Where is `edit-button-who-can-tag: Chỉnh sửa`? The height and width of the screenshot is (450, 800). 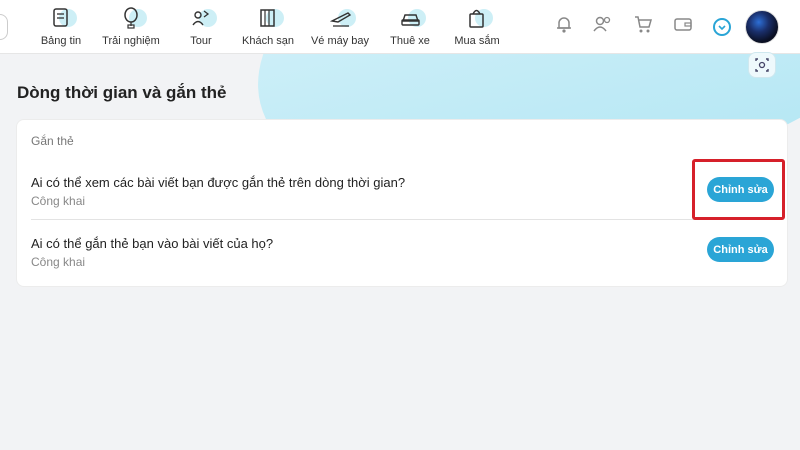 edit-button-who-can-tag: Chỉnh sửa is located at coordinates (740, 249).